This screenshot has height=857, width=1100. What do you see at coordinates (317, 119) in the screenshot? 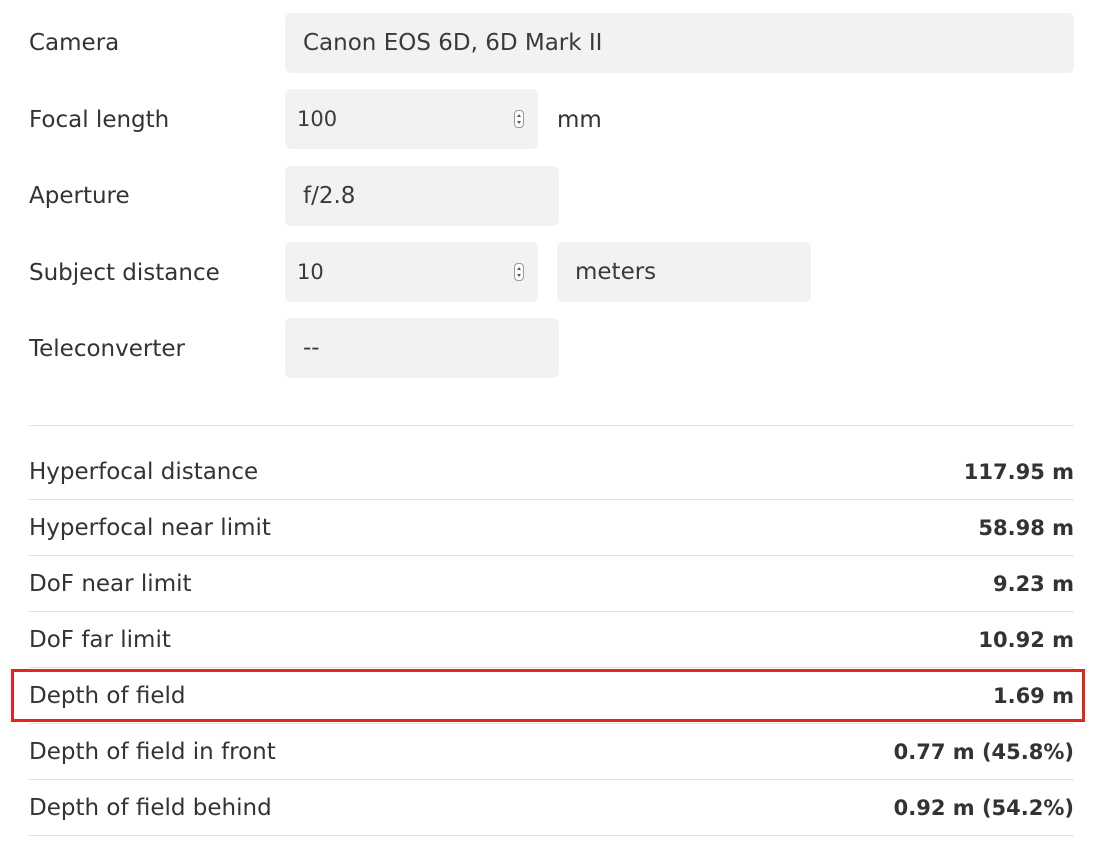
I see `focal-length-value: 100` at bounding box center [317, 119].